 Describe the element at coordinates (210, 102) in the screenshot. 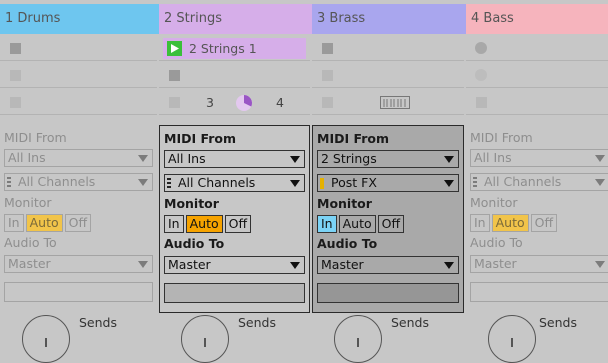

I see `loop-start: 3` at that location.